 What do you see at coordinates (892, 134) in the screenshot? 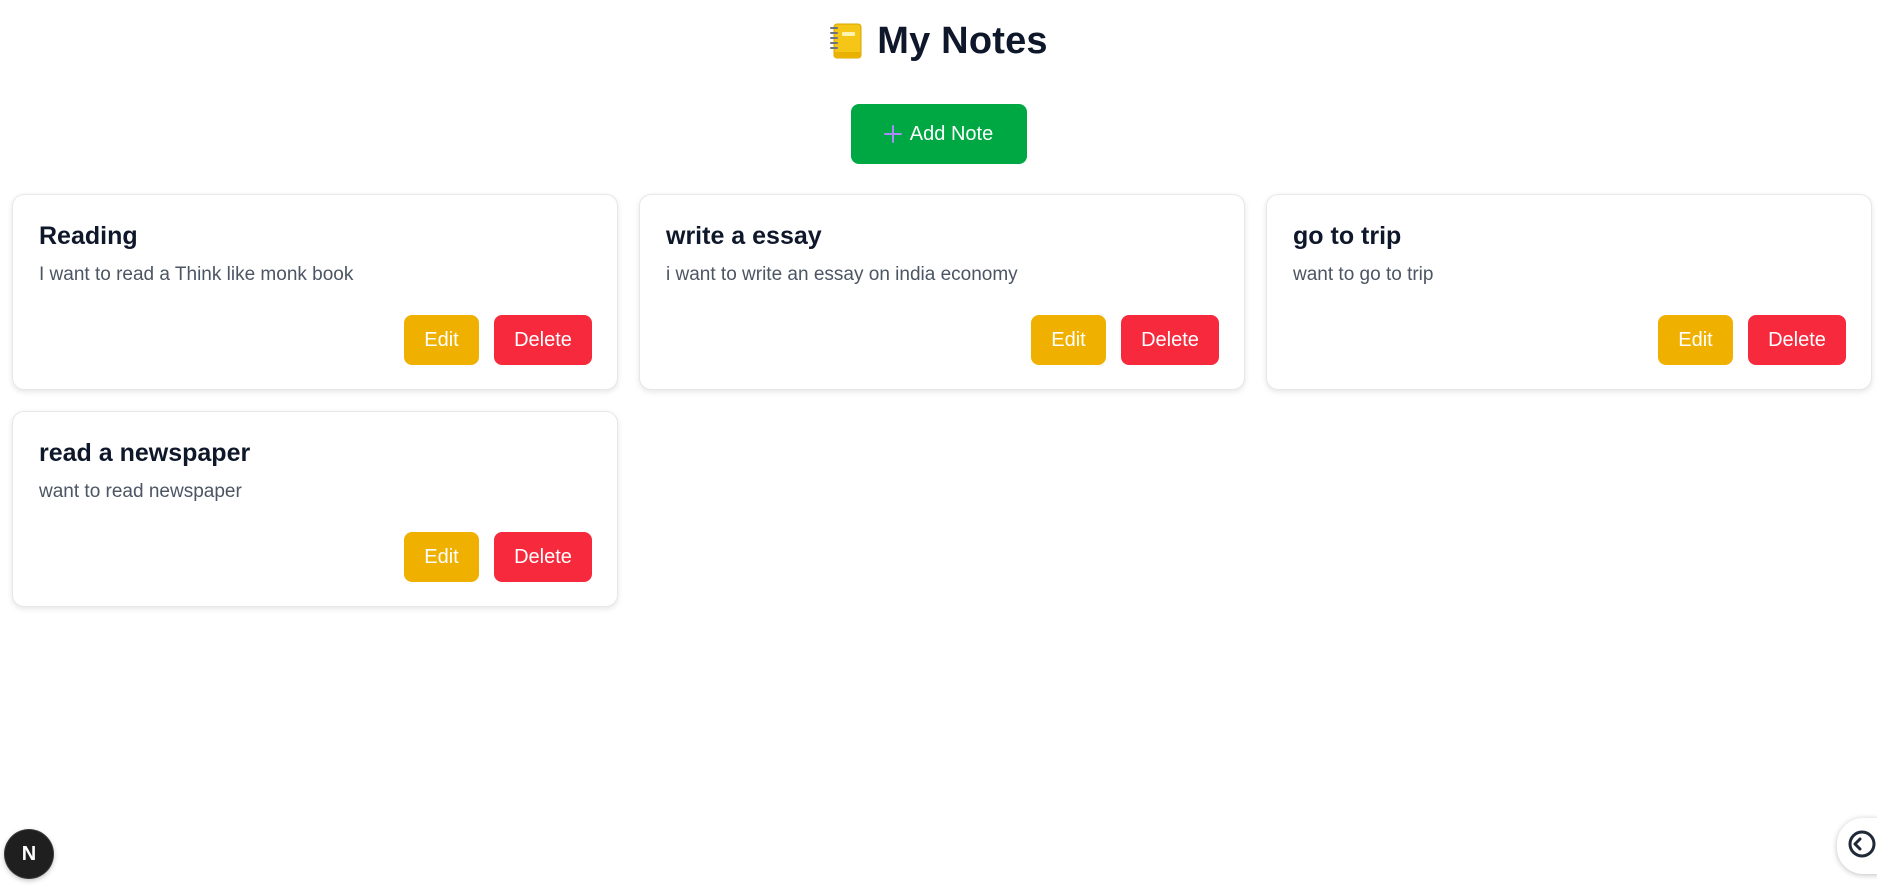
I see `plus-icon` at bounding box center [892, 134].